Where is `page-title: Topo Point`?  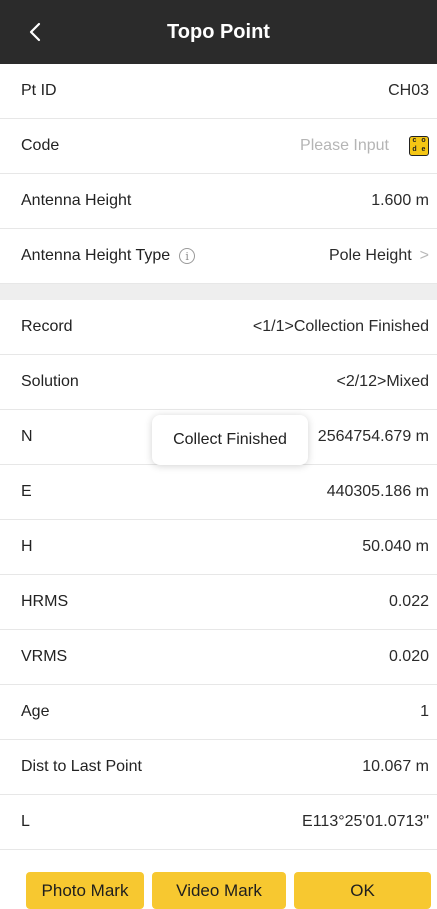 page-title: Topo Point is located at coordinates (218, 31).